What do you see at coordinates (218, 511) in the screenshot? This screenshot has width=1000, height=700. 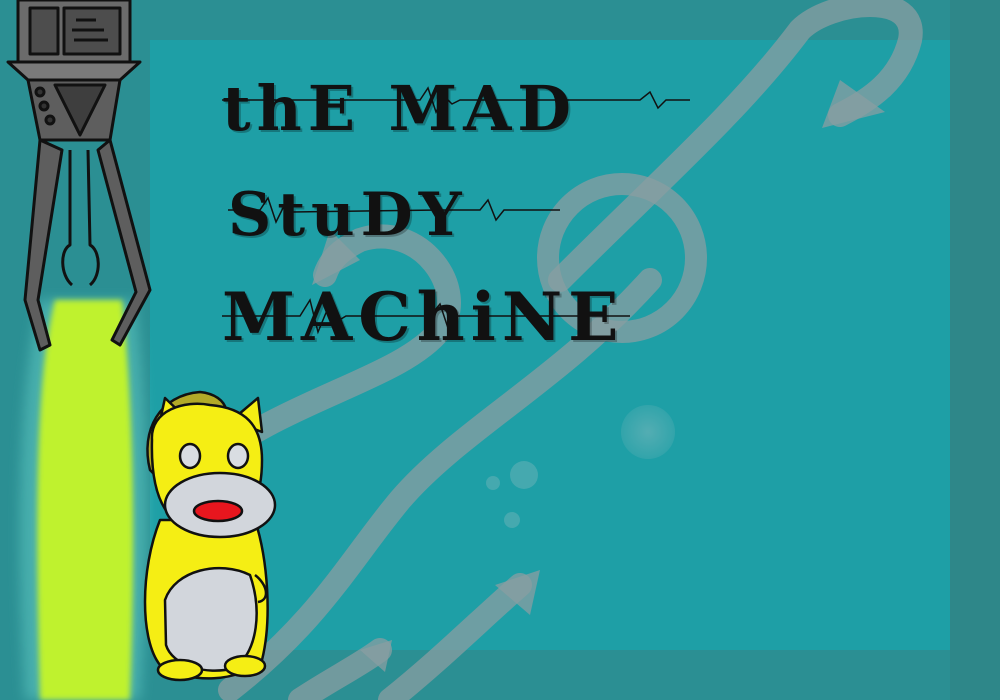 I see `creature-mouth` at bounding box center [218, 511].